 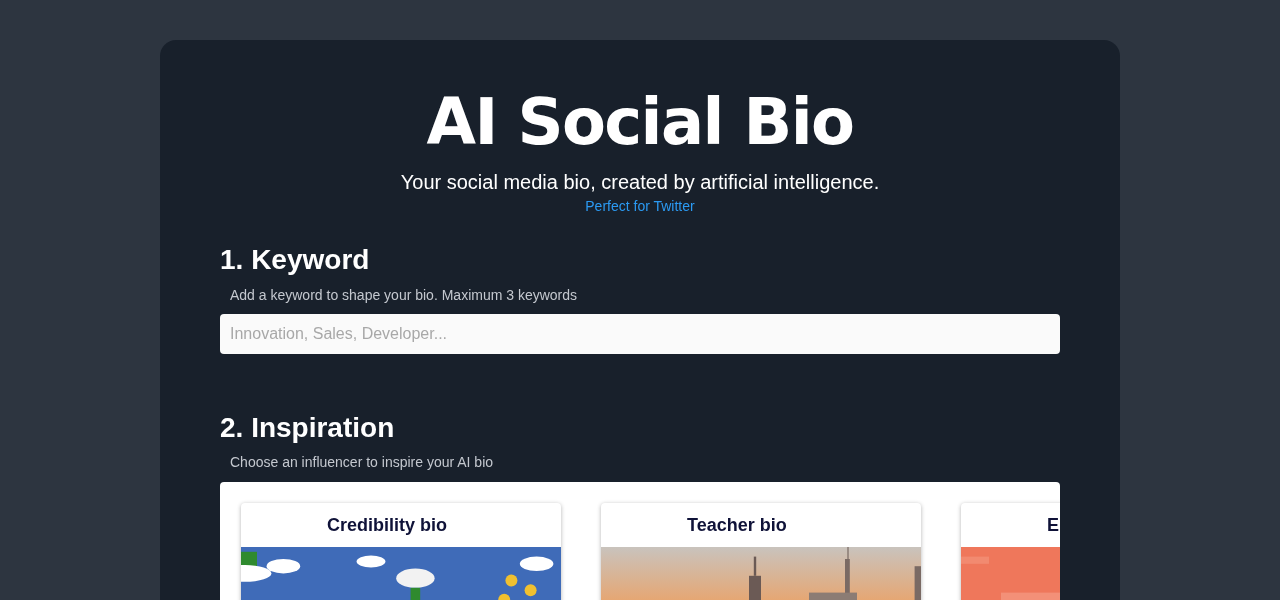 I want to click on section-heading: 1. Keyword, so click(x=295, y=260).